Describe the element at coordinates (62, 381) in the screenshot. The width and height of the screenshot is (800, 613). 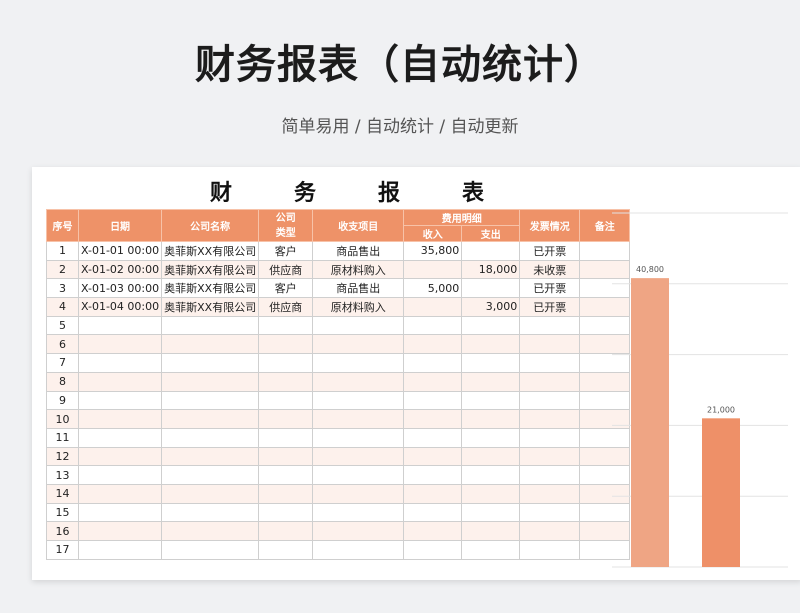
I see `cell-seq: 8` at that location.